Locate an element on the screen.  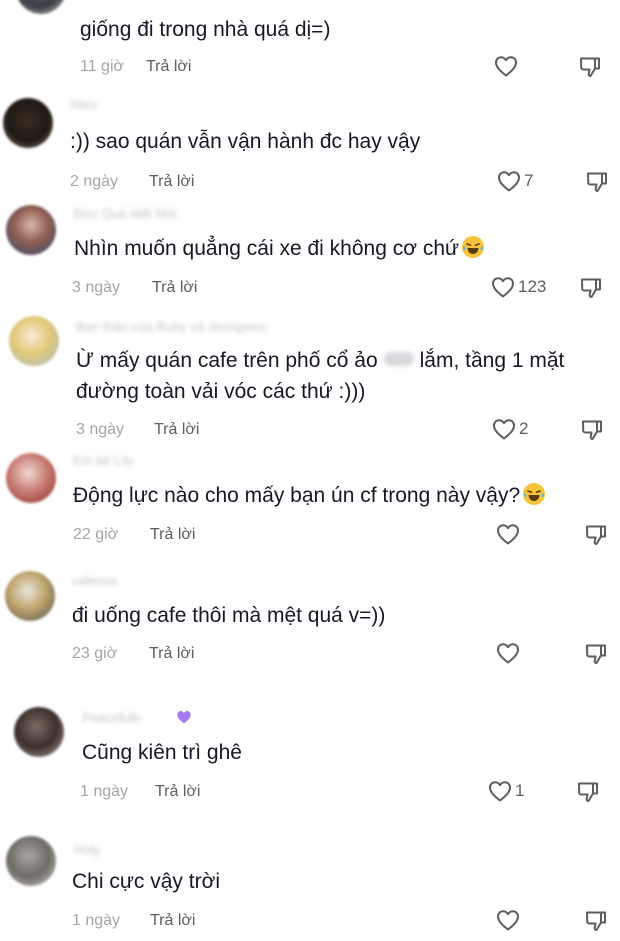
comment-text: Nhìn muốn quẳng cái xe đi không cơ chứ is located at coordinates (279, 248).